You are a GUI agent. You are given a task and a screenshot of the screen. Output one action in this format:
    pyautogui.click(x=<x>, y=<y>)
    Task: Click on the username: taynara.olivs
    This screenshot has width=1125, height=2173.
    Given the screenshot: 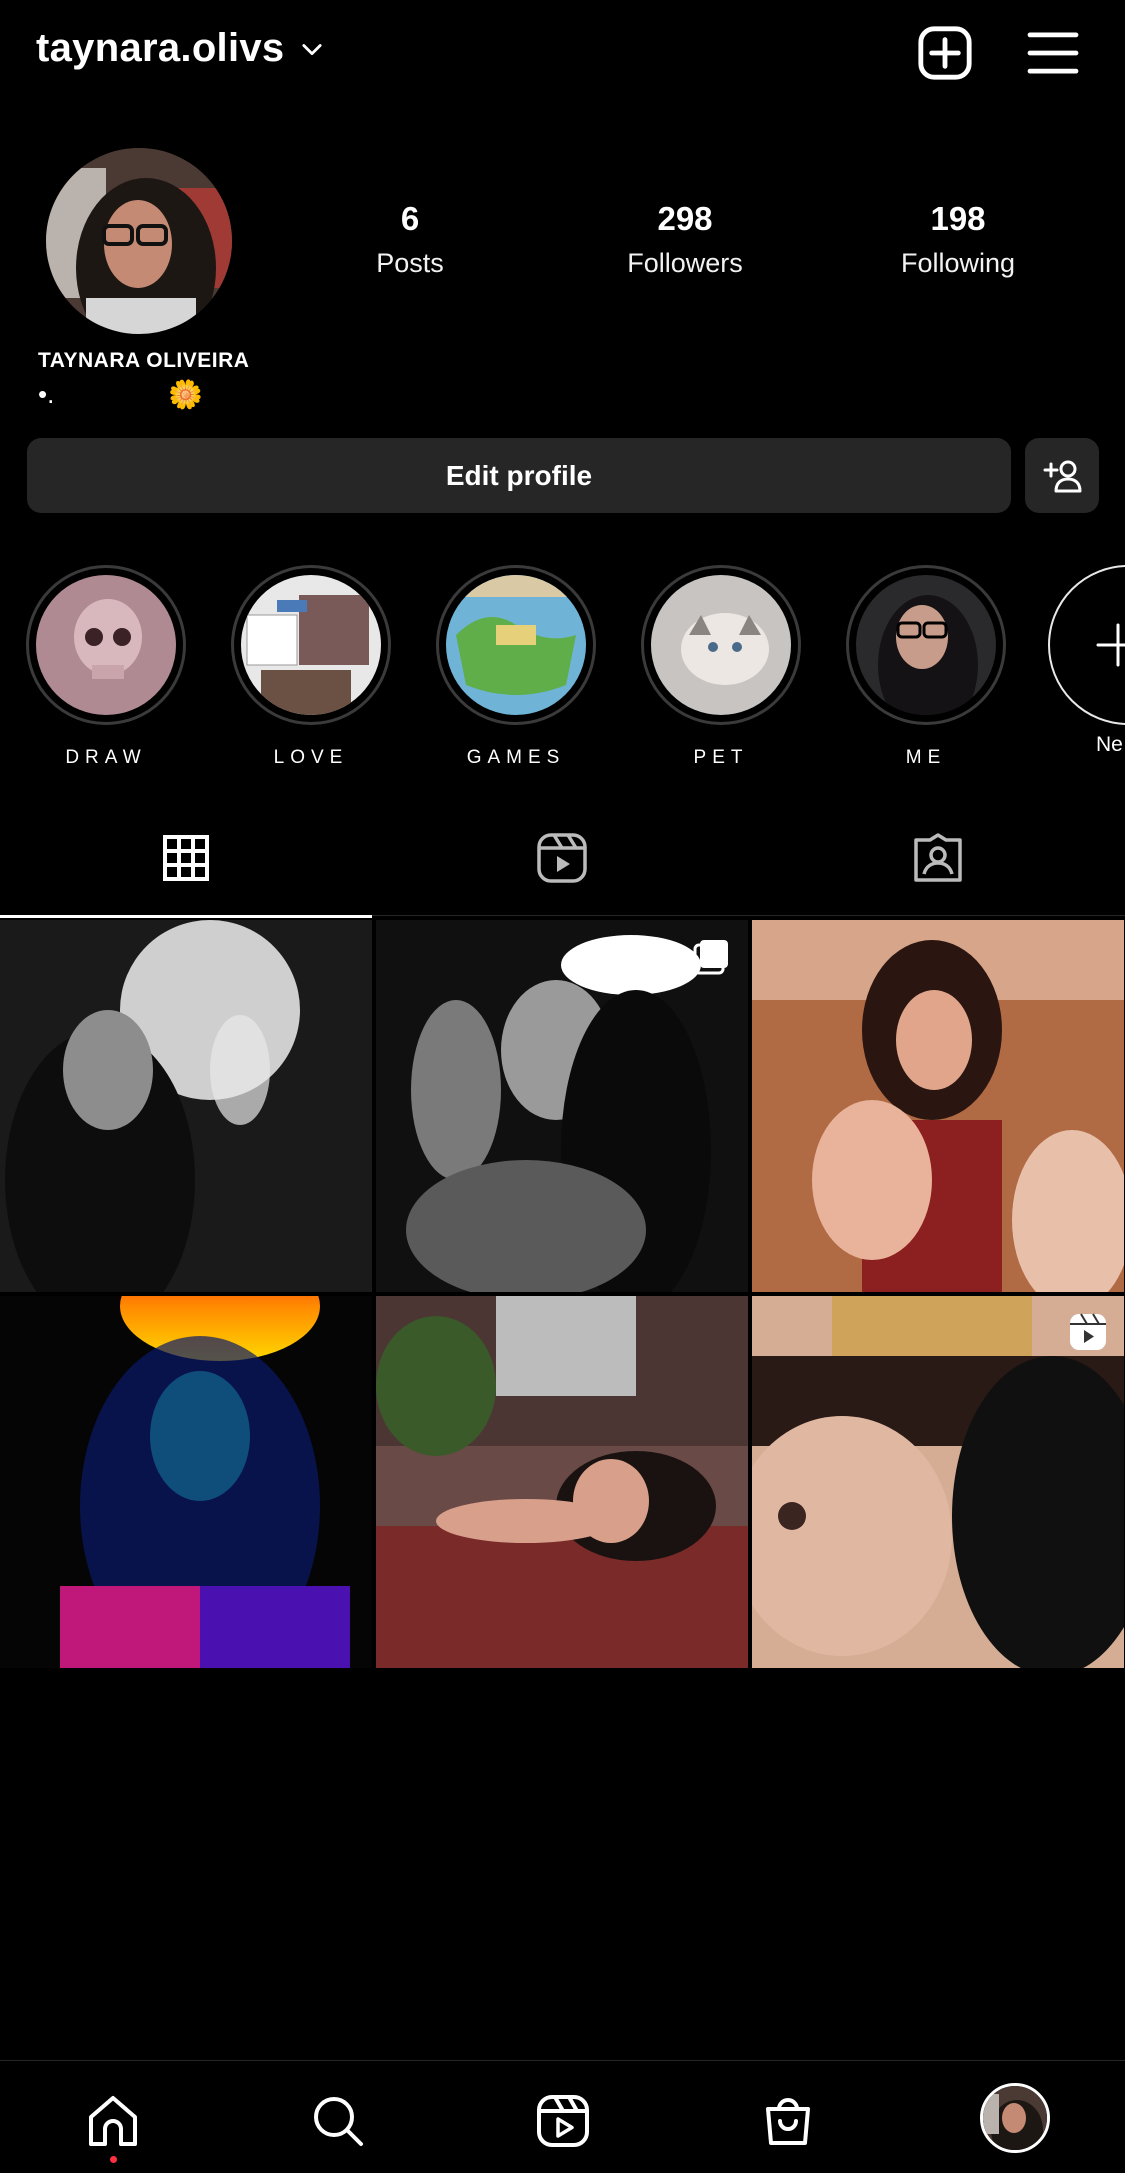 What is the action you would take?
    pyautogui.click(x=160, y=48)
    